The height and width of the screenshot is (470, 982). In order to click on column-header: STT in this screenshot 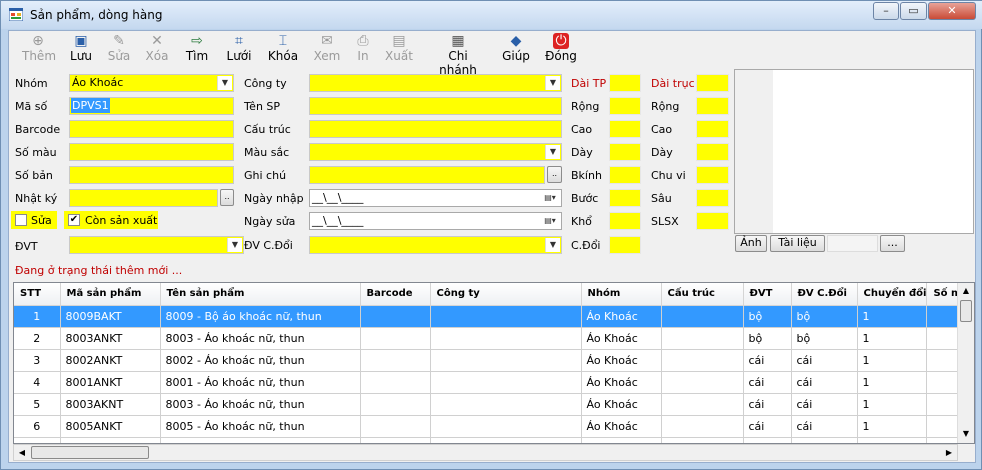, I will do `click(37, 294)`.